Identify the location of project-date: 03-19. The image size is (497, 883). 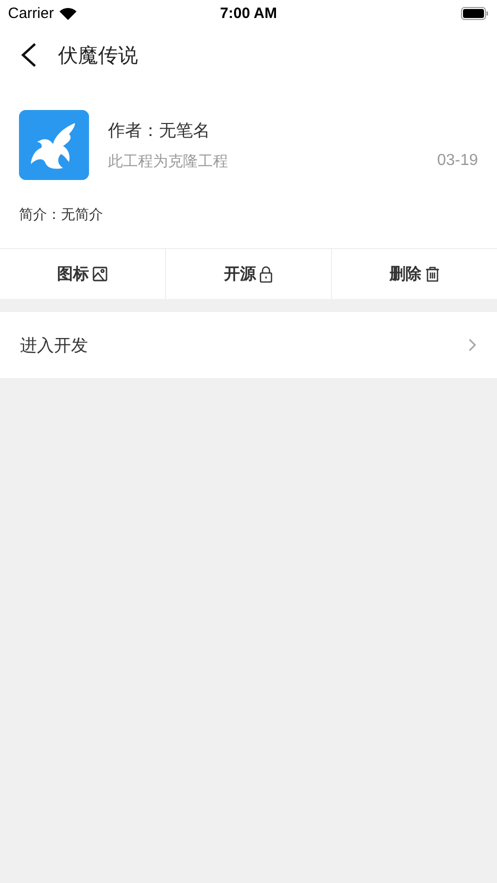
(457, 161).